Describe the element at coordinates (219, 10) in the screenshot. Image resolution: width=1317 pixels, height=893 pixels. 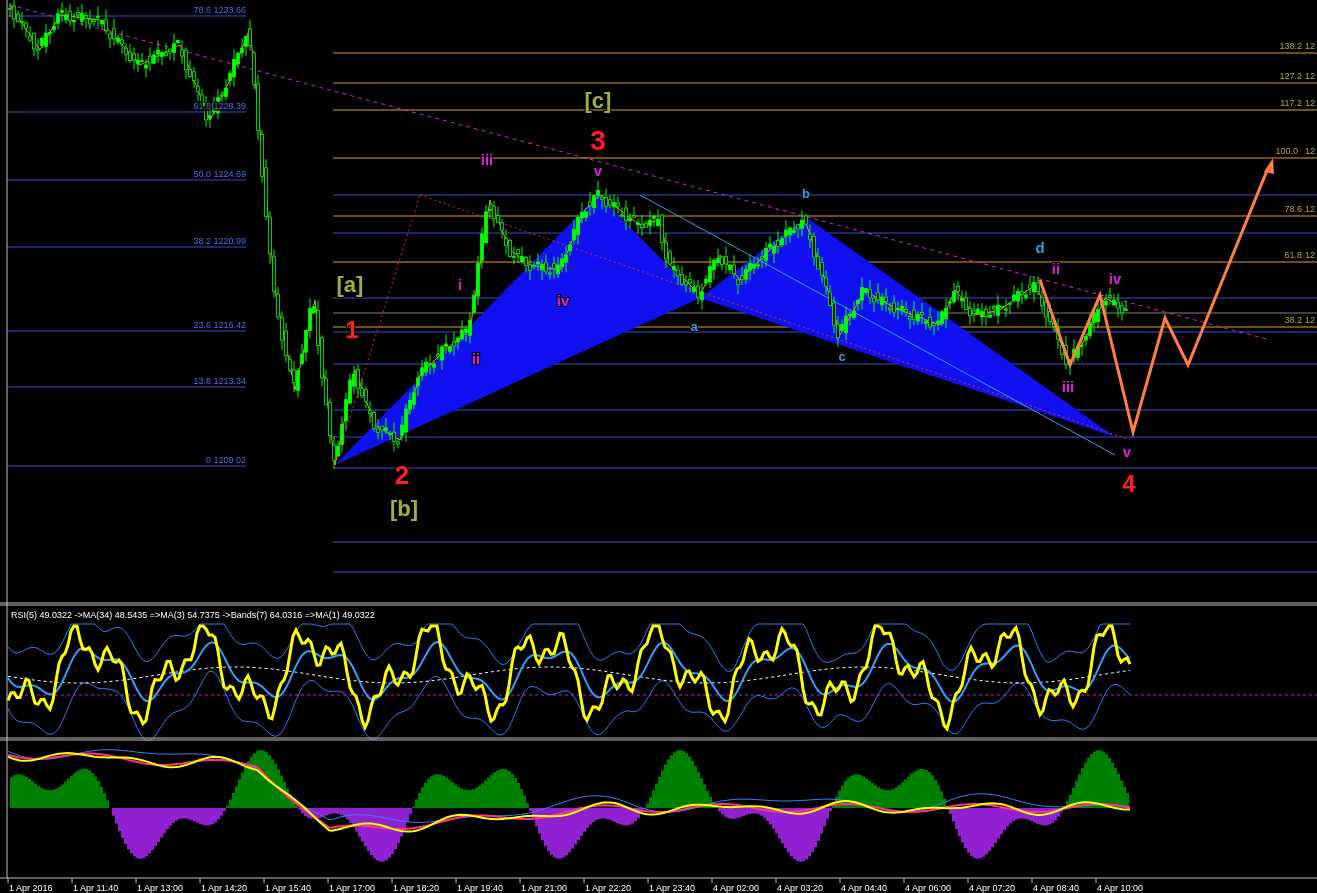
I see `fibonacci-level-label: 78.6 1233.66` at that location.